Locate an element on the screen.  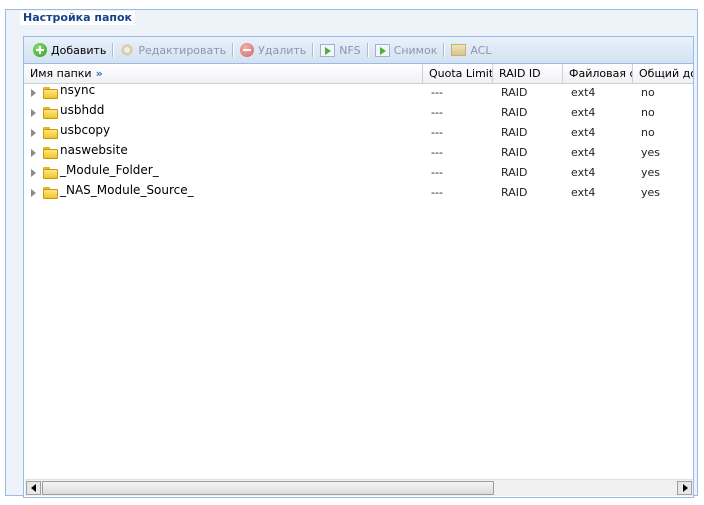
folder-name: naswebsite is located at coordinates (94, 150).